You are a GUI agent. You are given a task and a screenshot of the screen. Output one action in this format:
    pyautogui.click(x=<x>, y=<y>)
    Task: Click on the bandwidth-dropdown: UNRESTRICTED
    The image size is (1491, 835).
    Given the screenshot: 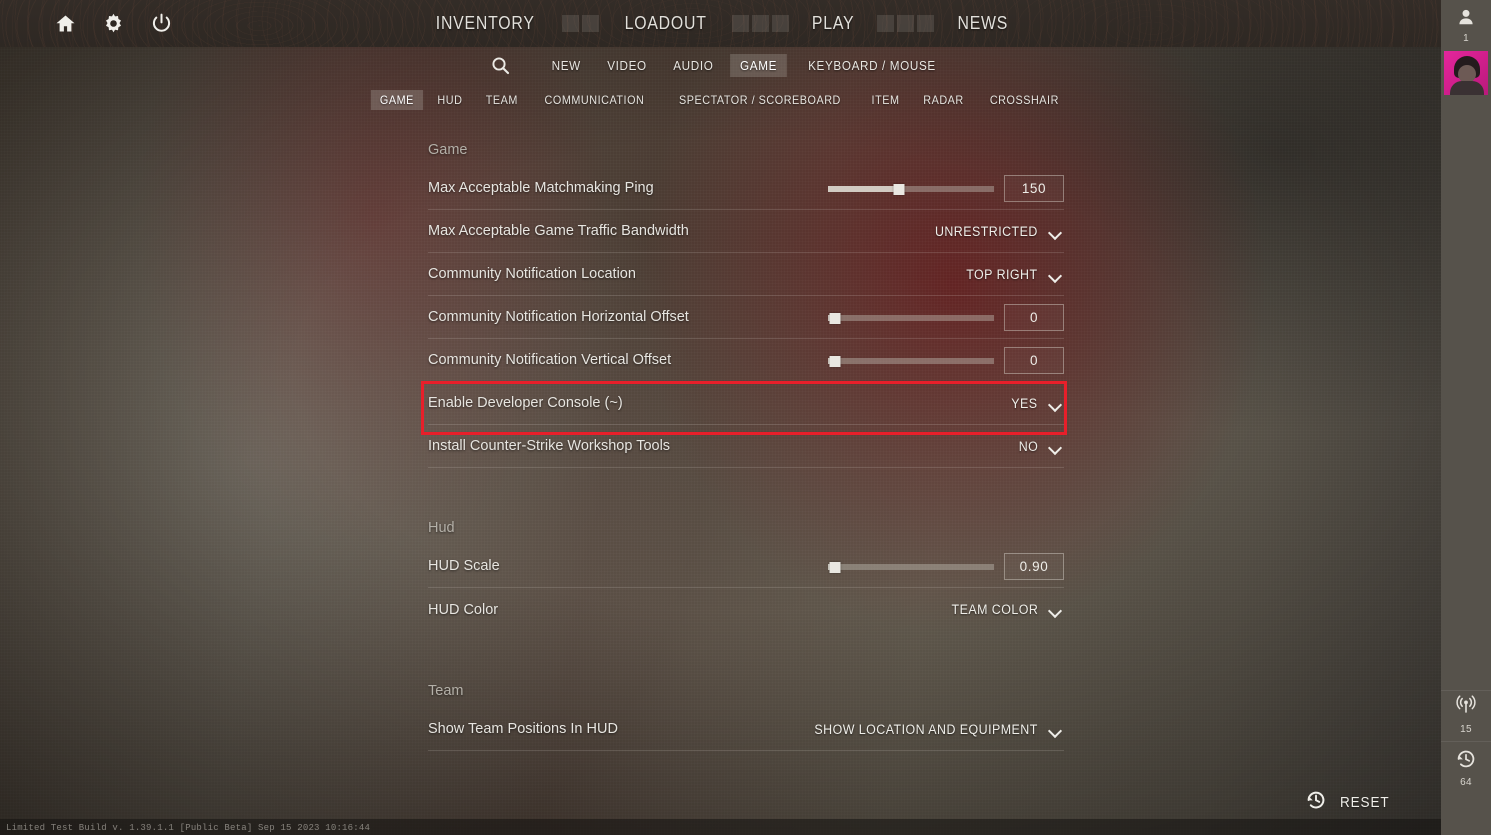 What is the action you would take?
    pyautogui.click(x=995, y=231)
    